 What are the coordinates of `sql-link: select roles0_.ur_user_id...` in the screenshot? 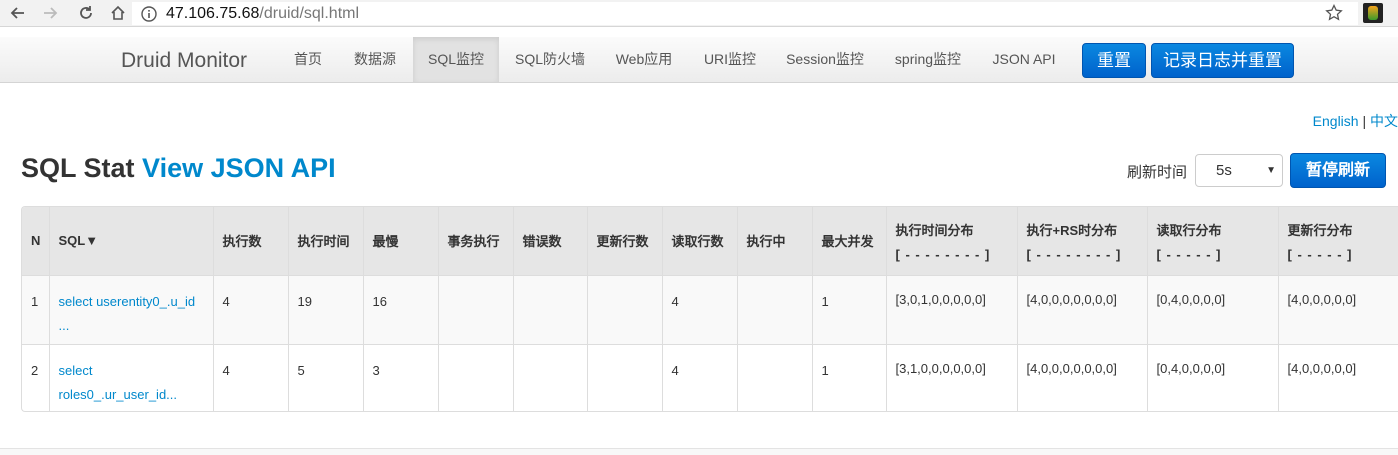 It's located at (118, 382).